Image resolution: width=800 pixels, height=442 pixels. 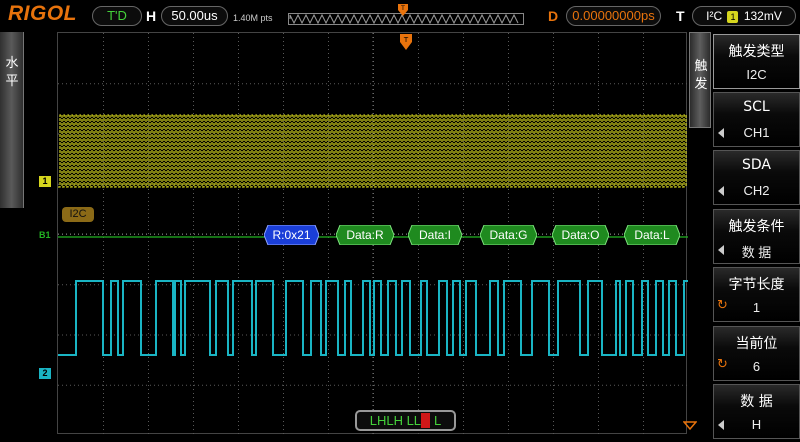 I want to click on ch2-marker-label: 2, so click(x=45, y=373).